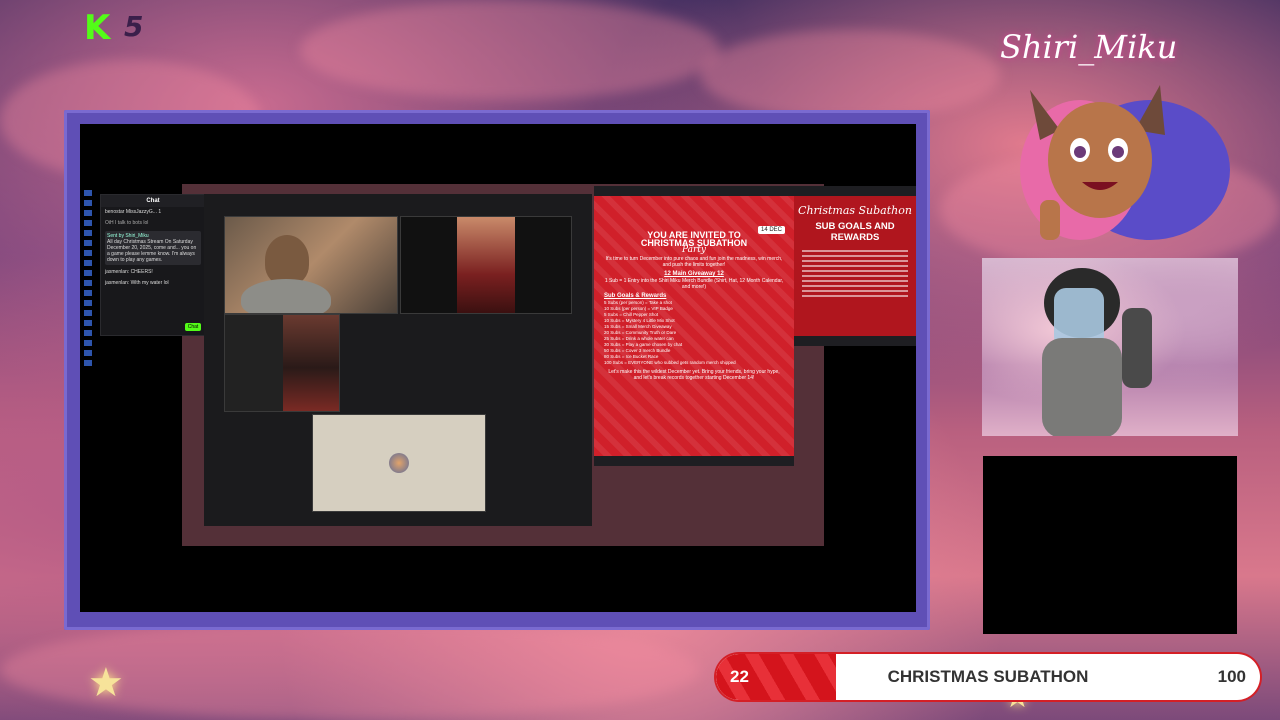 The height and width of the screenshot is (720, 1280). I want to click on chat-message: jasmenlan: With my water lol, so click(137, 283).